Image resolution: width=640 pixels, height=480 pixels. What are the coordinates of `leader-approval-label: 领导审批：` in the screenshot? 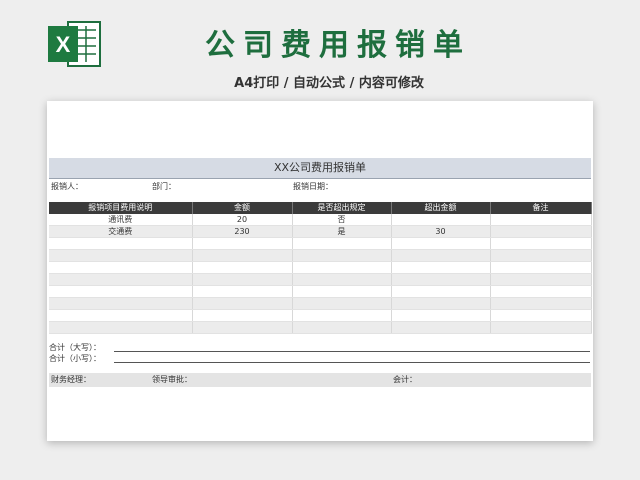 It's located at (172, 379).